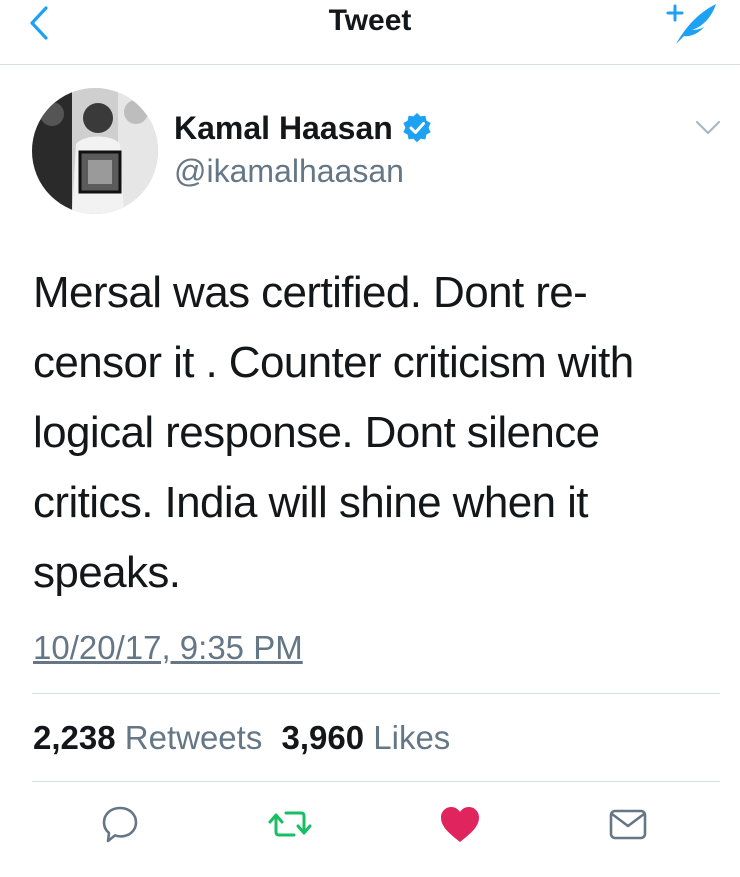 The height and width of the screenshot is (877, 740). I want to click on heart-icon, so click(460, 824).